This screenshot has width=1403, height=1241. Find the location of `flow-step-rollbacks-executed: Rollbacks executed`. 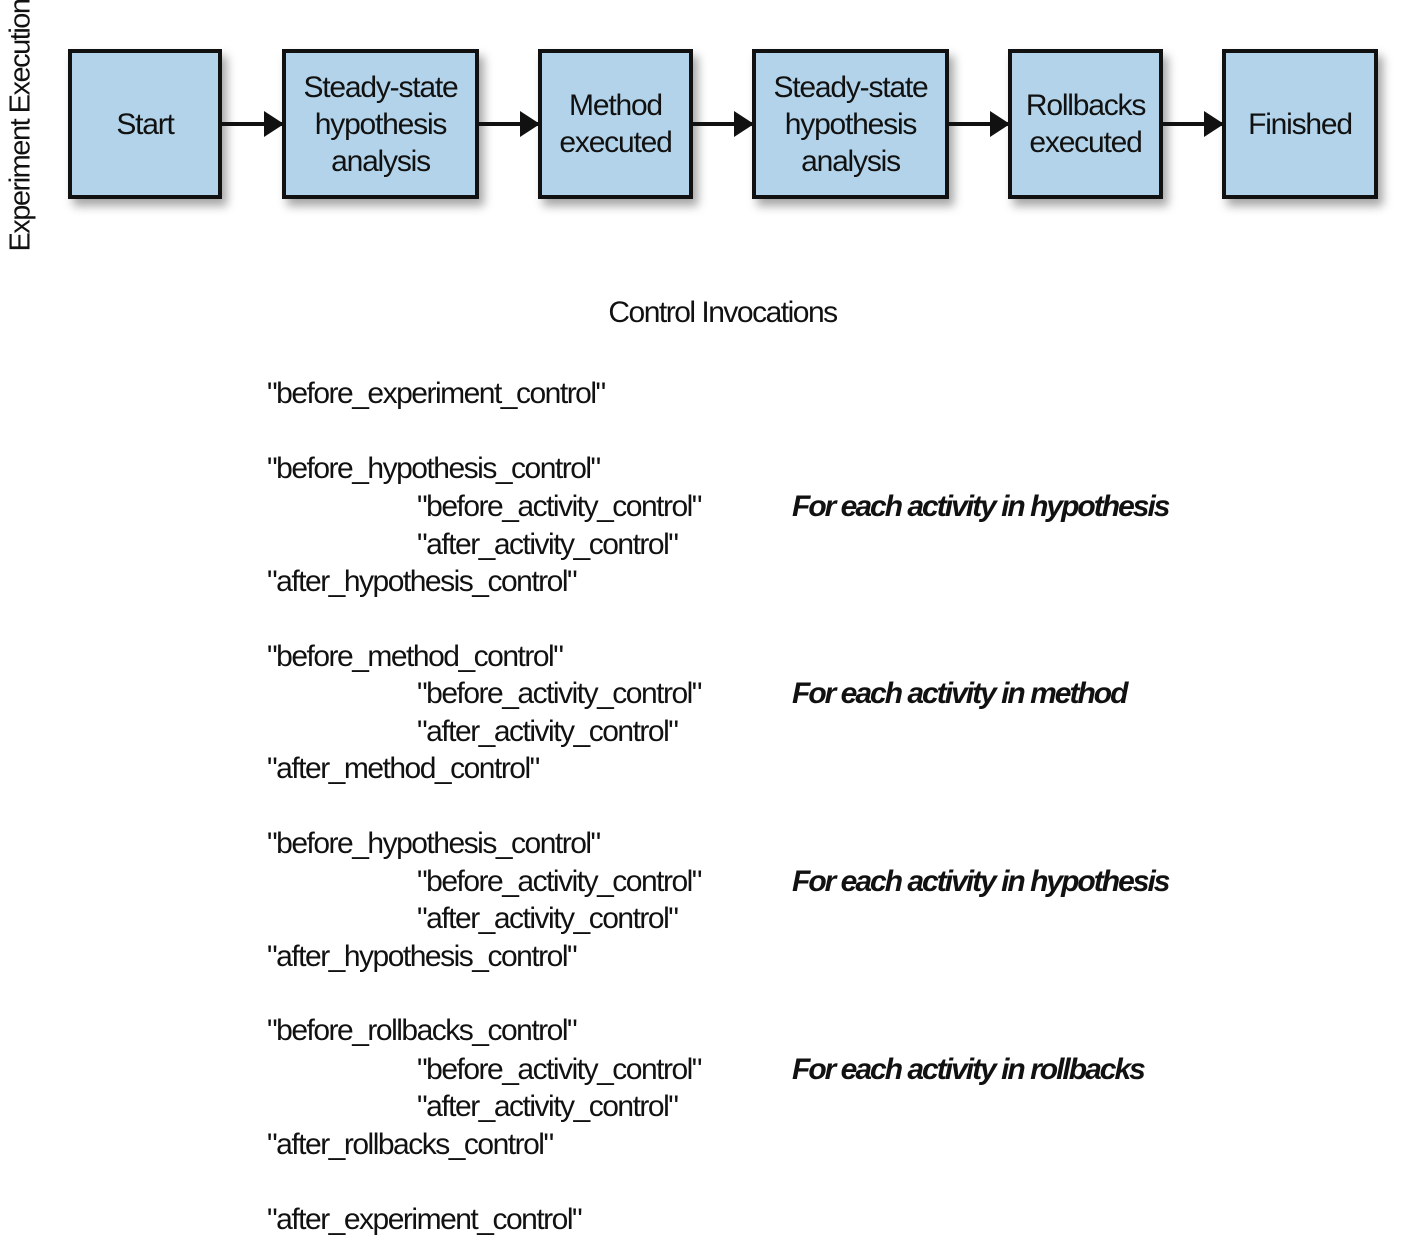

flow-step-rollbacks-executed: Rollbacks executed is located at coordinates (1085, 124).